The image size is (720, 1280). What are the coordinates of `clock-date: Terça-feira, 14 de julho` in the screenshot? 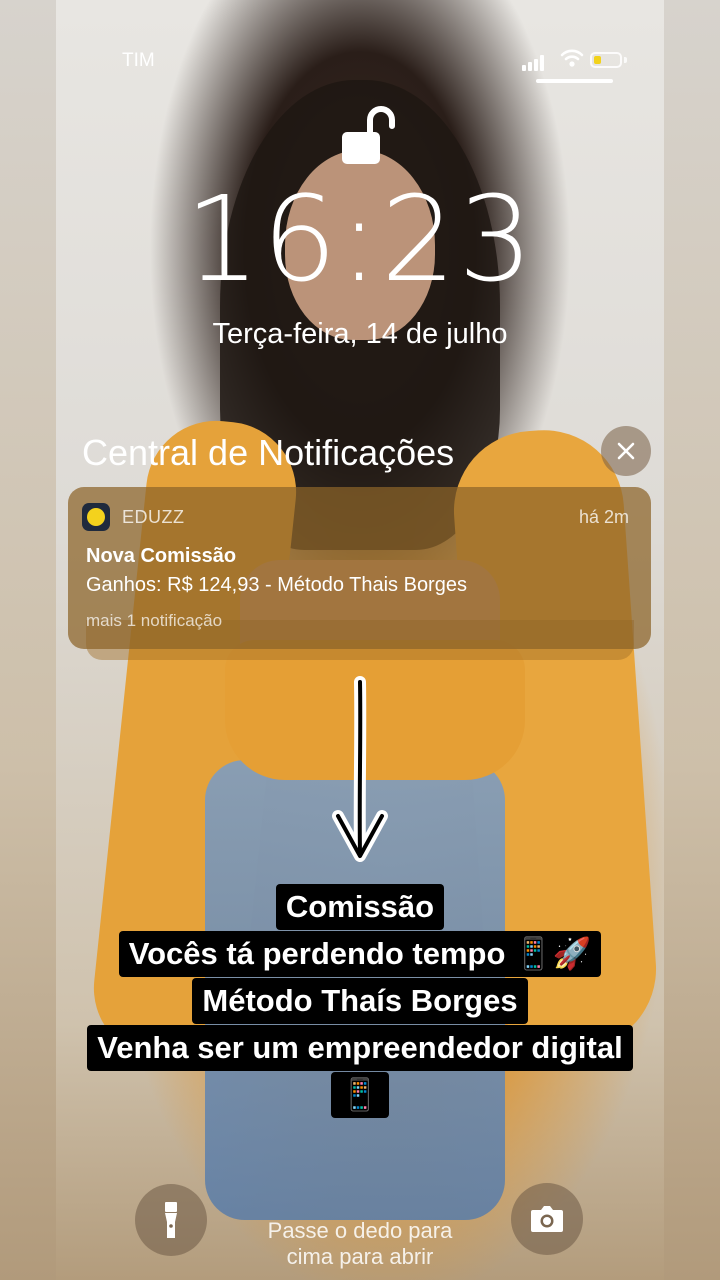 It's located at (360, 334).